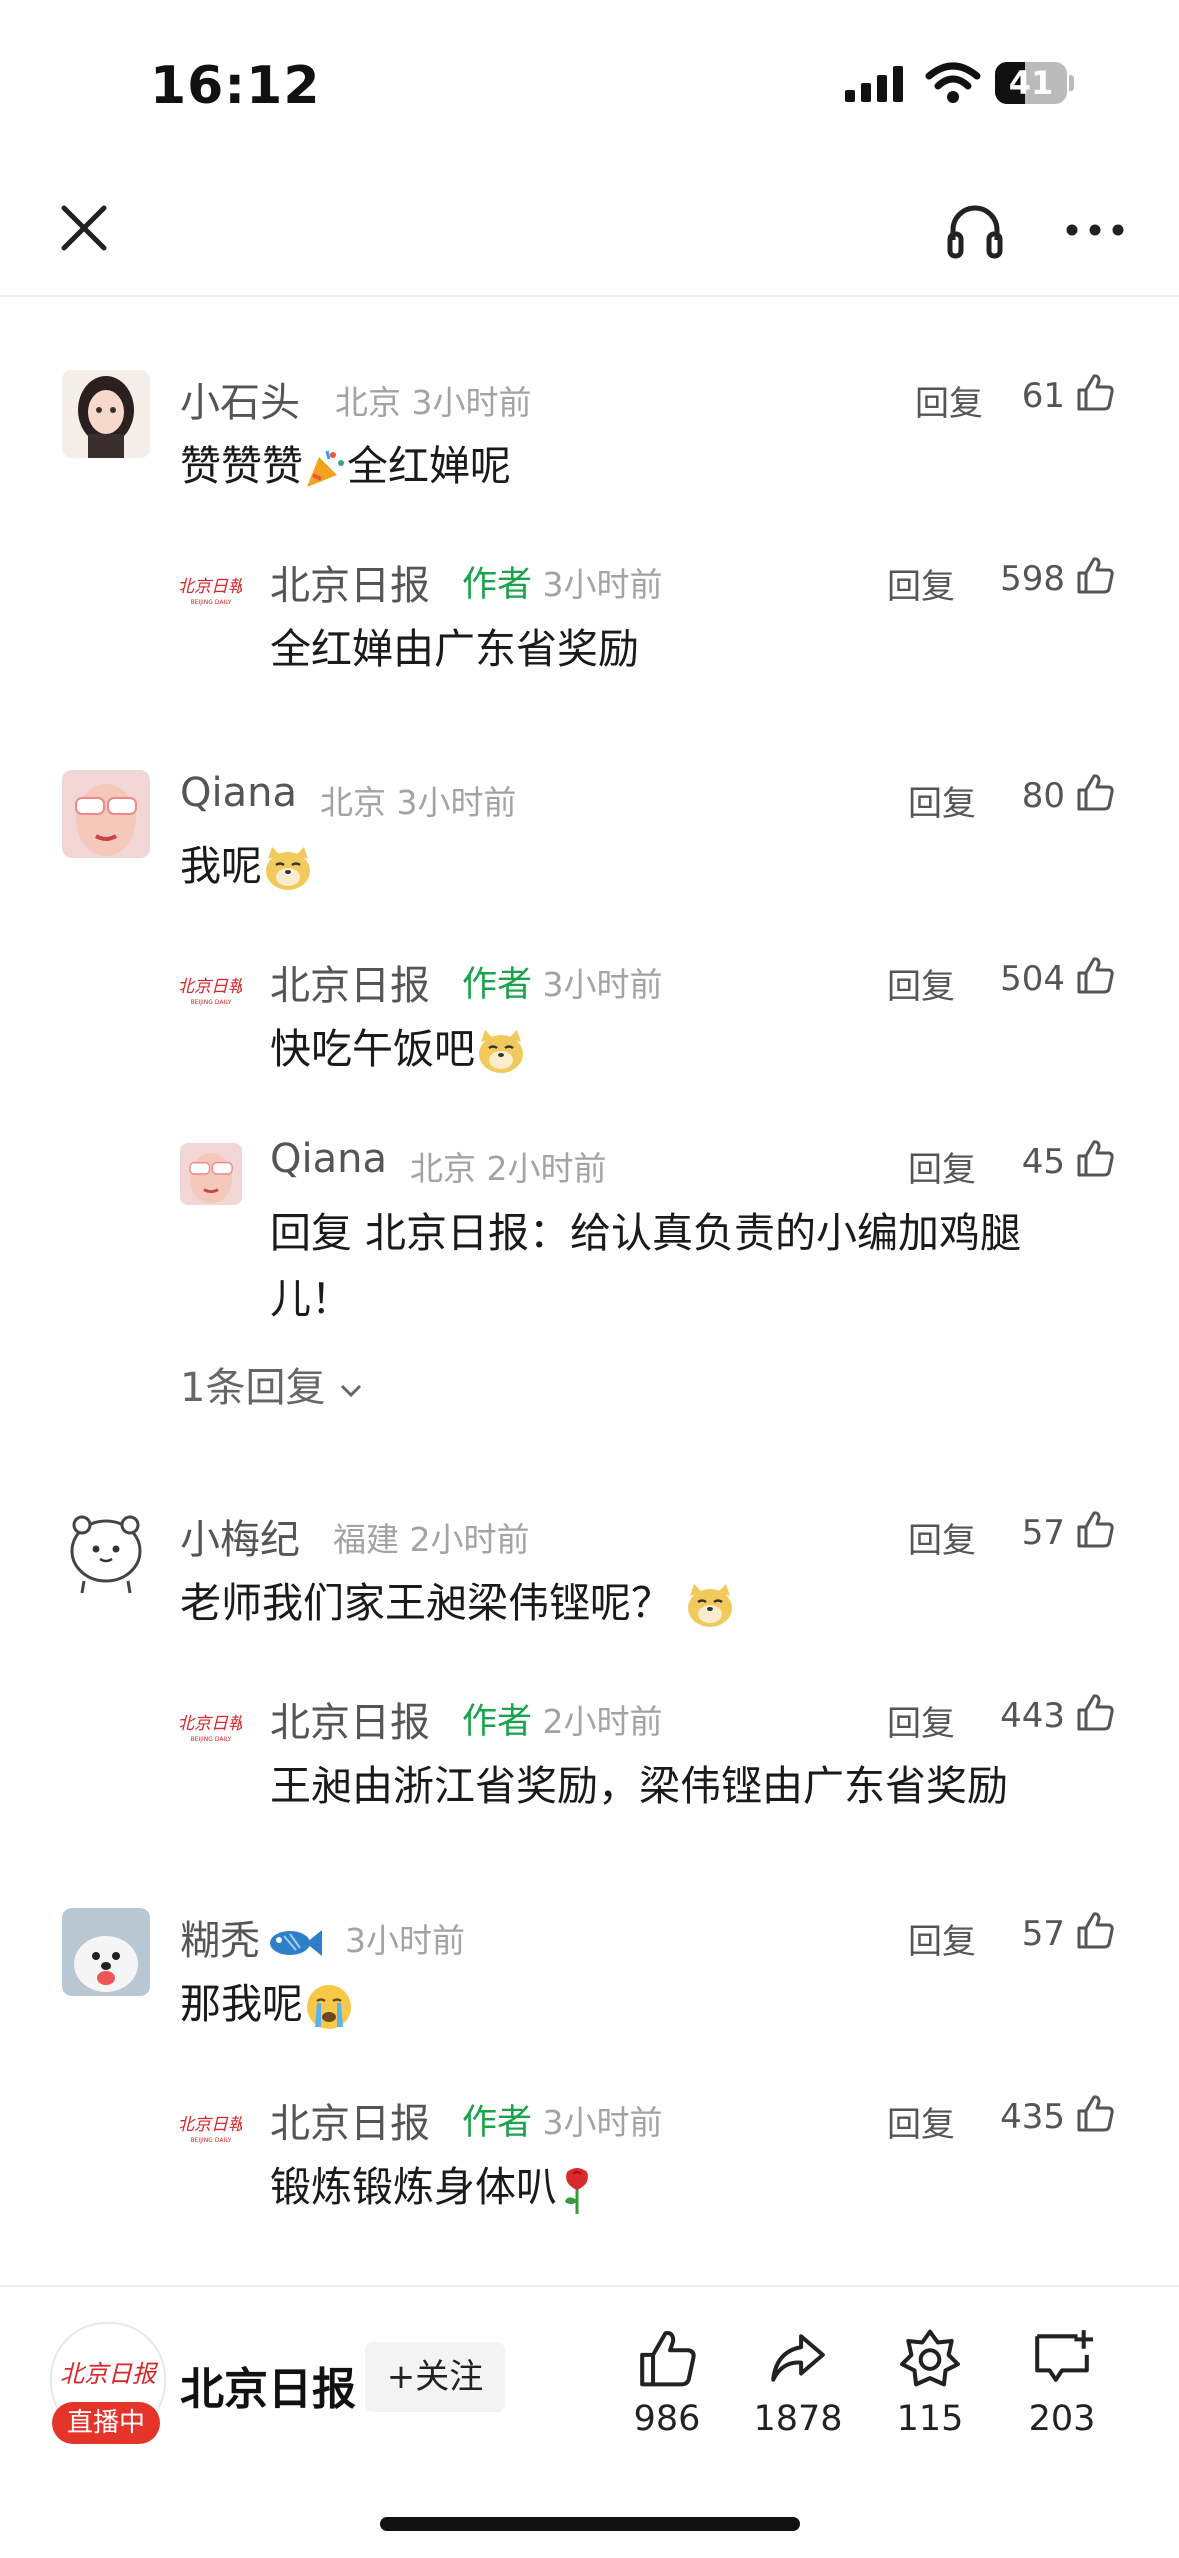 The width and height of the screenshot is (1179, 2558). What do you see at coordinates (798, 2419) in the screenshot?
I see `share-total: 1878` at bounding box center [798, 2419].